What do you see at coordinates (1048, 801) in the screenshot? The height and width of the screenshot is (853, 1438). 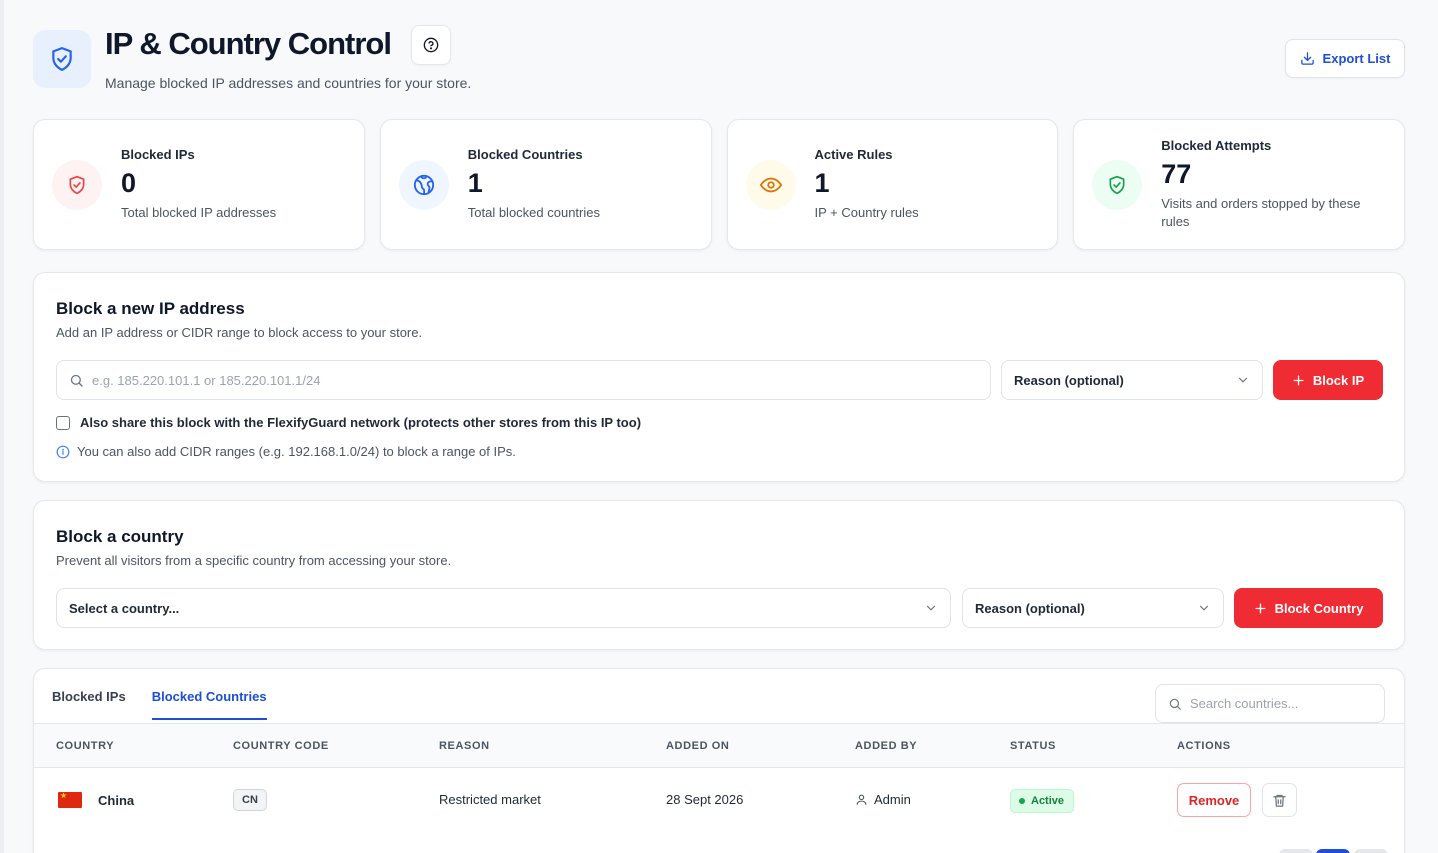 I see `status-text: Active` at bounding box center [1048, 801].